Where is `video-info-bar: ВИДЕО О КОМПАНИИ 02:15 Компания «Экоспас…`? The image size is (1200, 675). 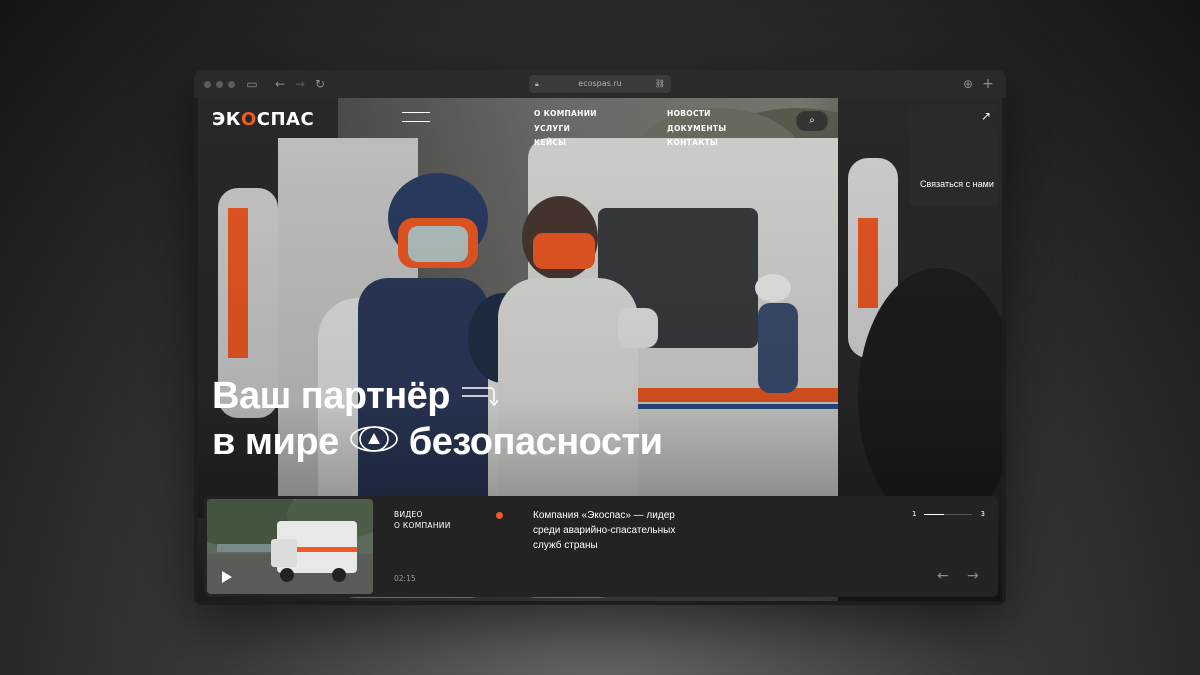
video-info-bar: ВИДЕО О КОМПАНИИ 02:15 Компания «Экоспас… is located at coordinates (601, 546).